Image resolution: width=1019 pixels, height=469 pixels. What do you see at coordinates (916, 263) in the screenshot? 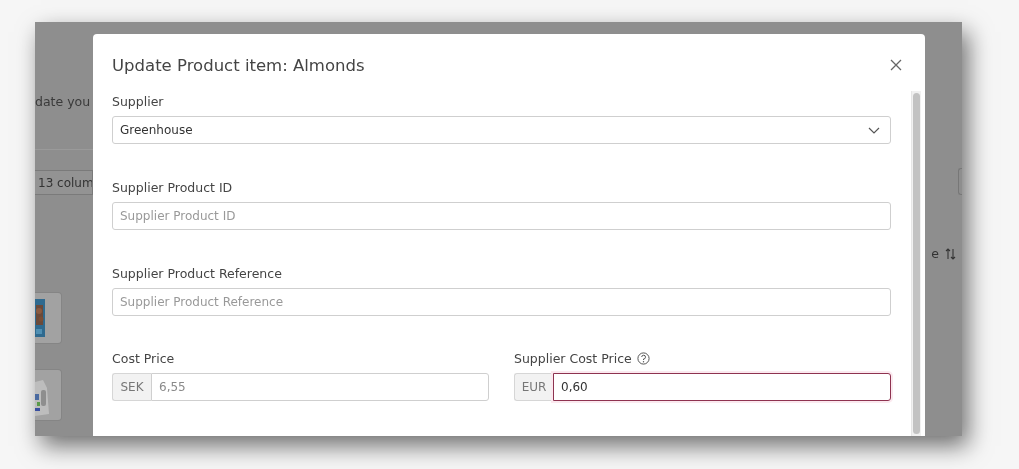
I see `scrollbar` at bounding box center [916, 263].